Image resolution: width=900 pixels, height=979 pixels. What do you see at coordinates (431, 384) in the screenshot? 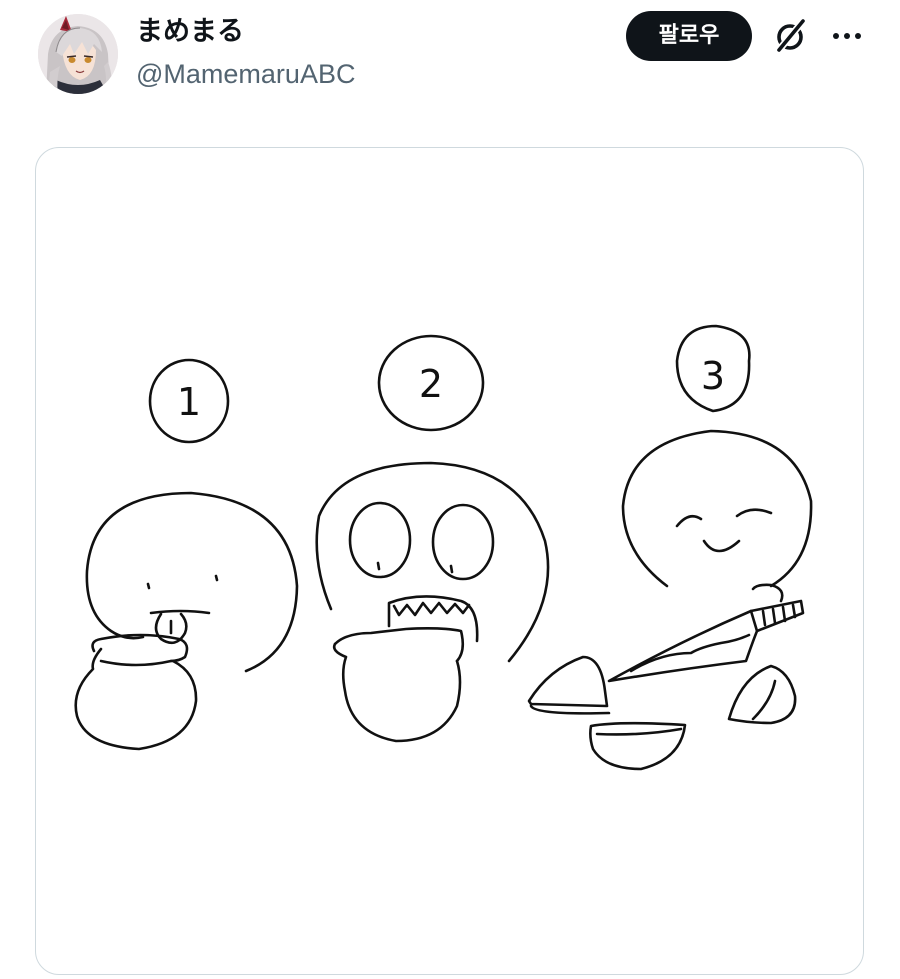
I see `step-2-label: 2` at bounding box center [431, 384].